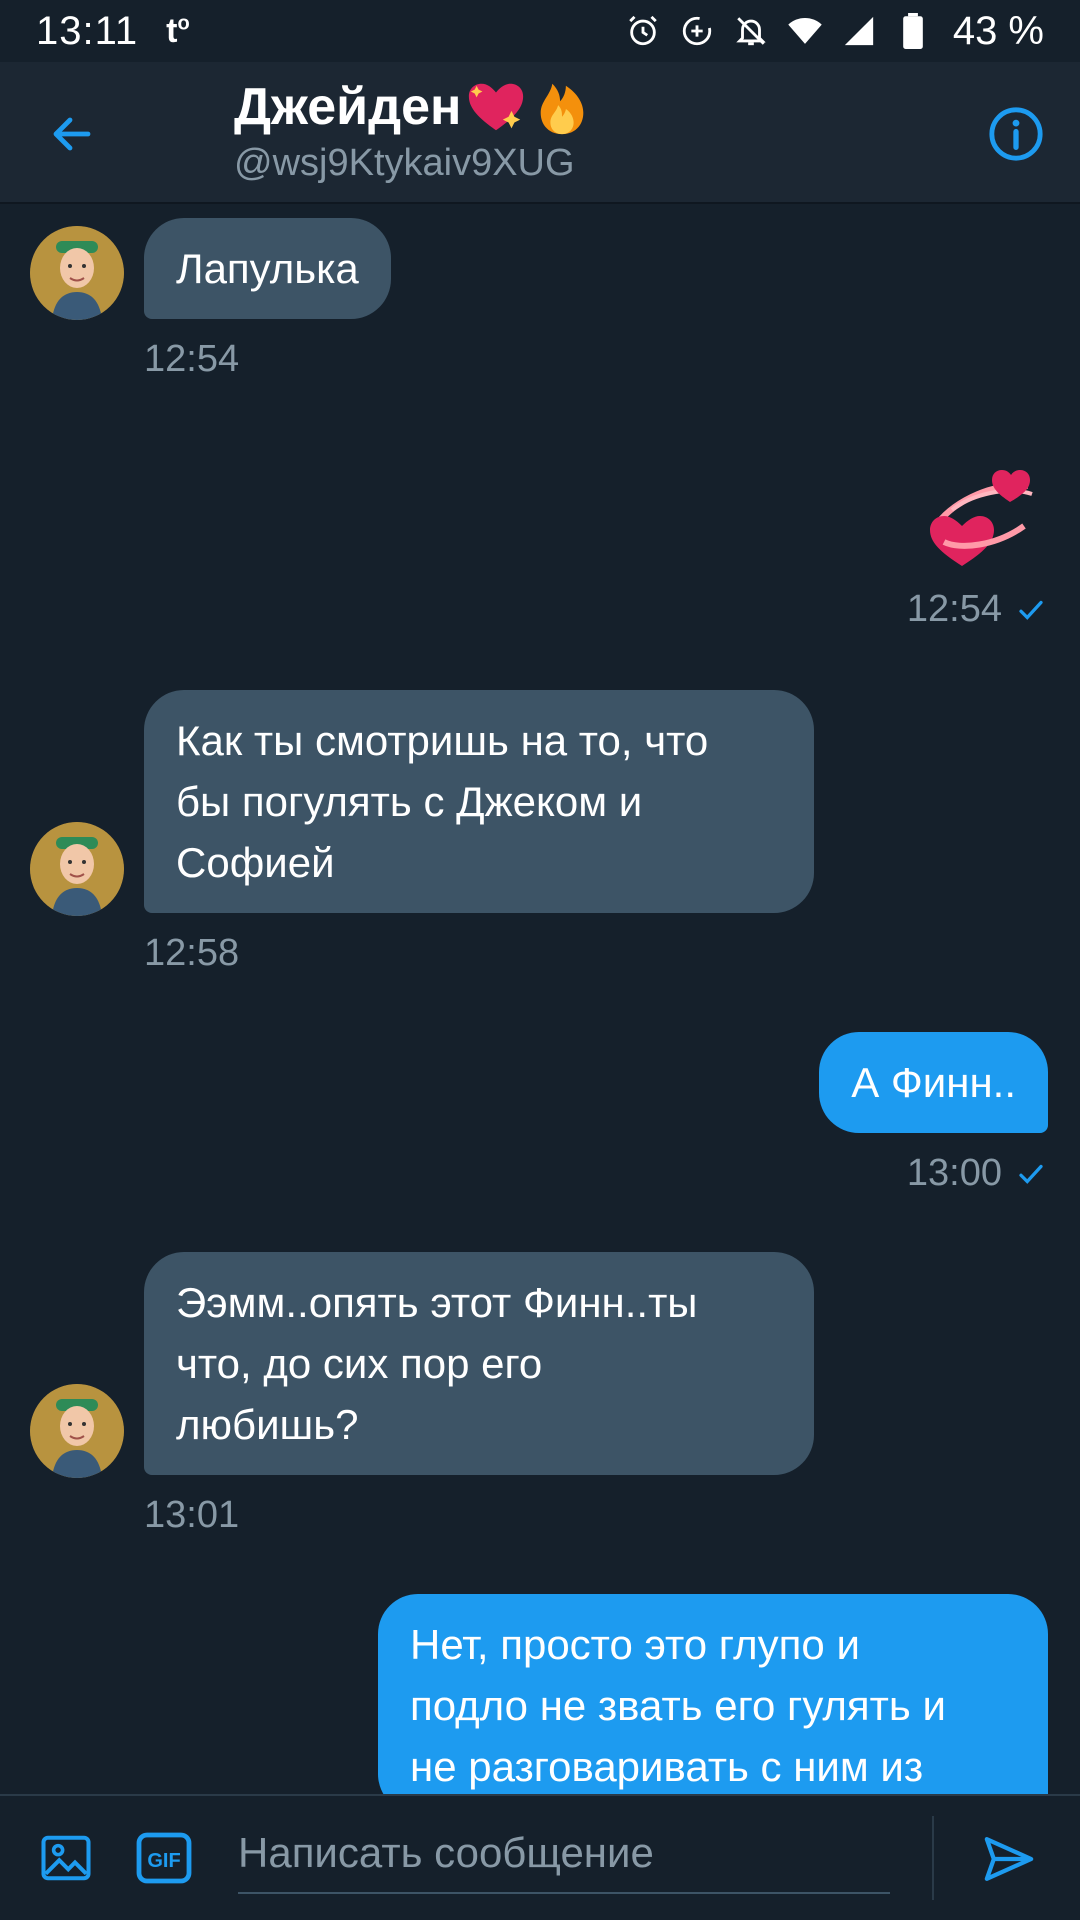  Describe the element at coordinates (998, 30) in the screenshot. I see `battery-percent: 43 %` at that location.